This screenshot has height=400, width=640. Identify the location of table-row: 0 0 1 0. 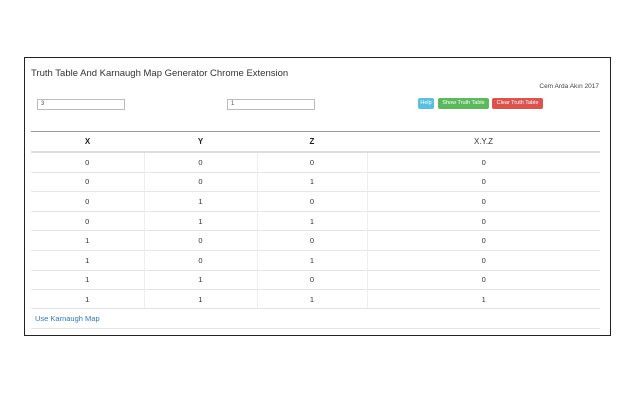
(315, 181).